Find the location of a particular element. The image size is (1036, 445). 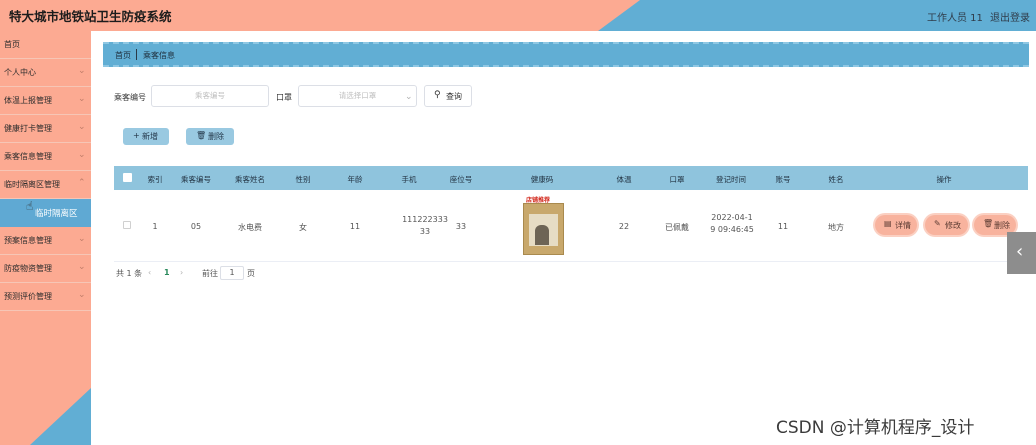

sidebar-item-label: 预案信息管理 is located at coordinates (28, 240).